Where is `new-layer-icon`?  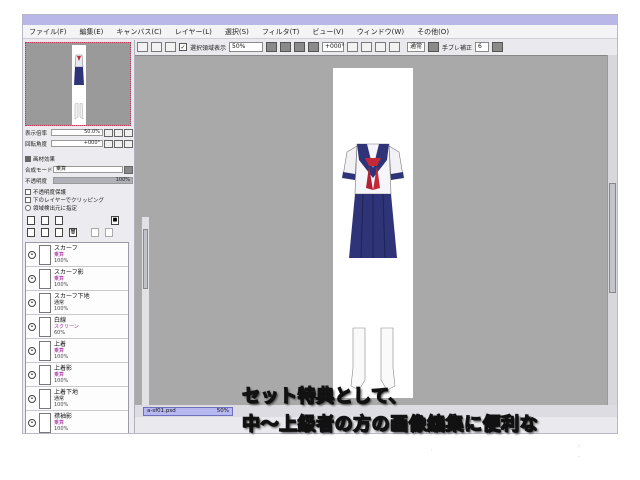
new-layer-icon is located at coordinates (31, 220).